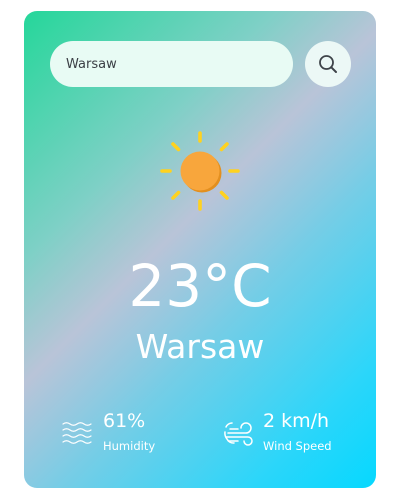 The height and width of the screenshot is (500, 400). I want to click on humidity-value: 61%, so click(124, 421).